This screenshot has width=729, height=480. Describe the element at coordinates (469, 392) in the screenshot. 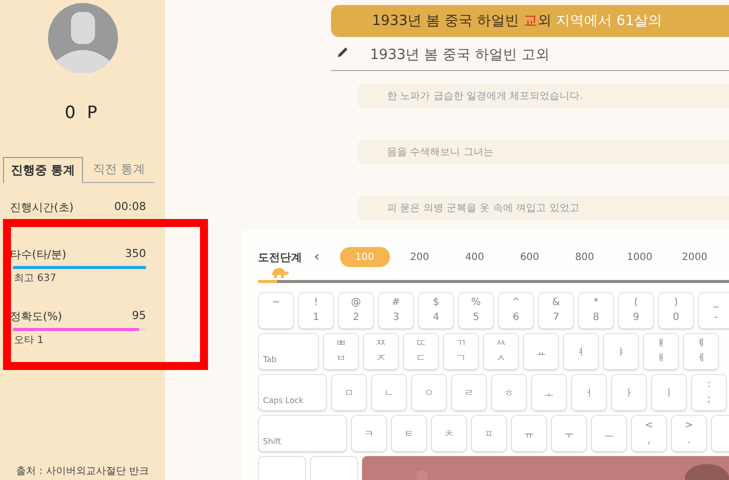

I see `keyboard-key: ㄹ` at that location.